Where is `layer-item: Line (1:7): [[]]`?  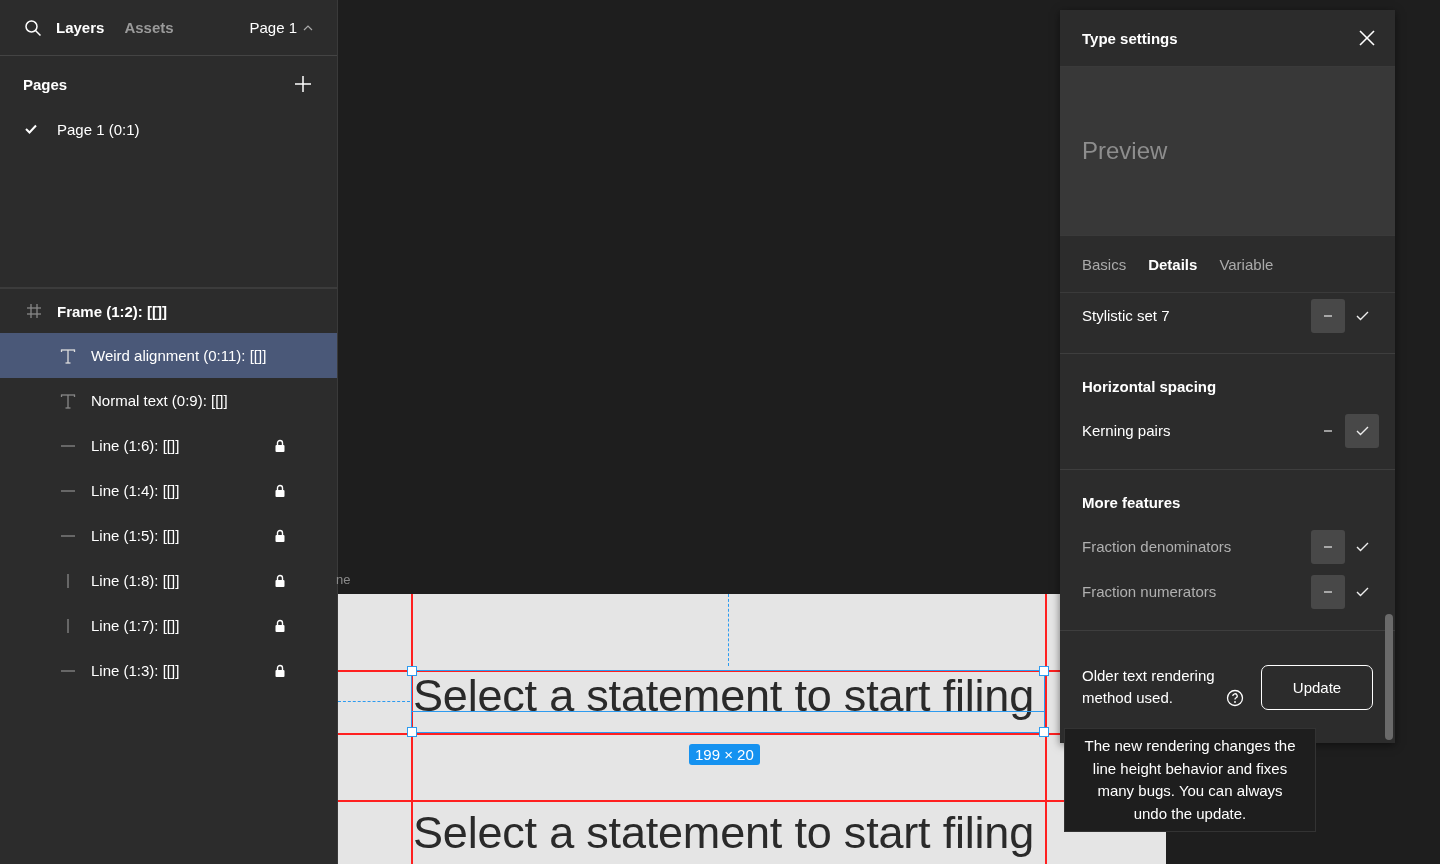 layer-item: Line (1:7): [[]] is located at coordinates (168, 625).